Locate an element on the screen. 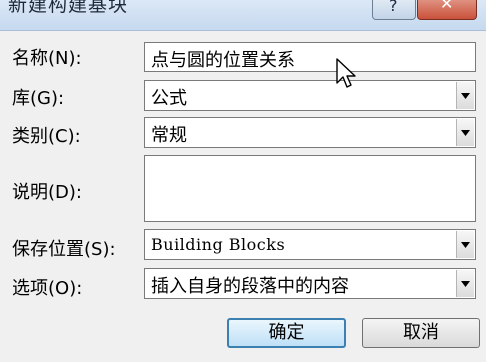  cancel-button: 取消 is located at coordinates (421, 333).